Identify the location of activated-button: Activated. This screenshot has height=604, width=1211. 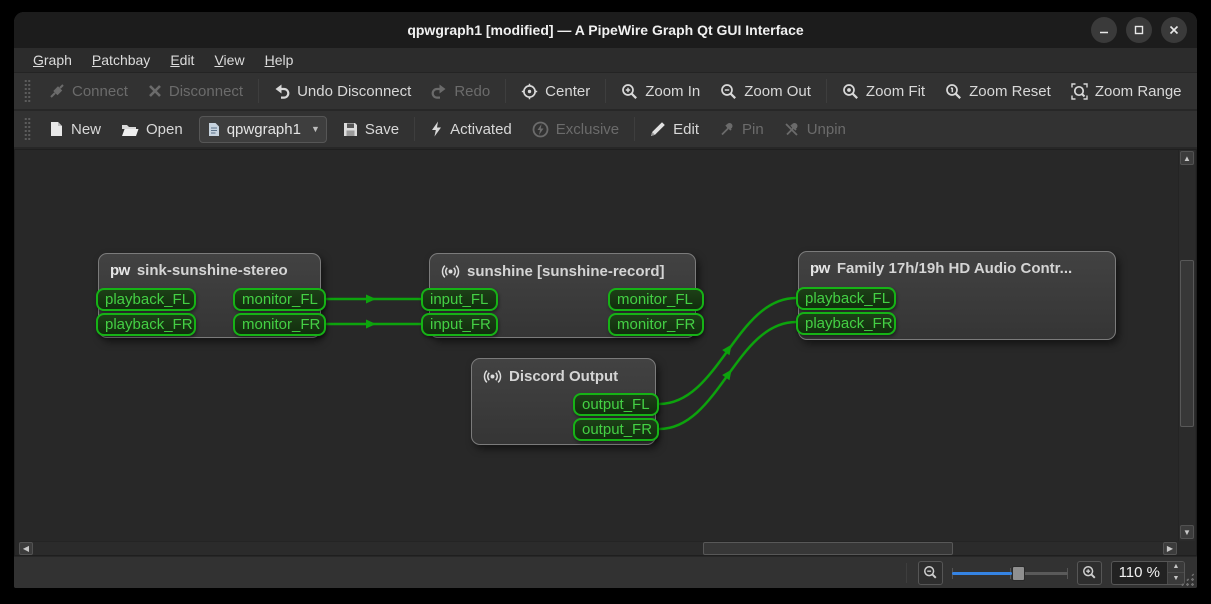
(471, 129).